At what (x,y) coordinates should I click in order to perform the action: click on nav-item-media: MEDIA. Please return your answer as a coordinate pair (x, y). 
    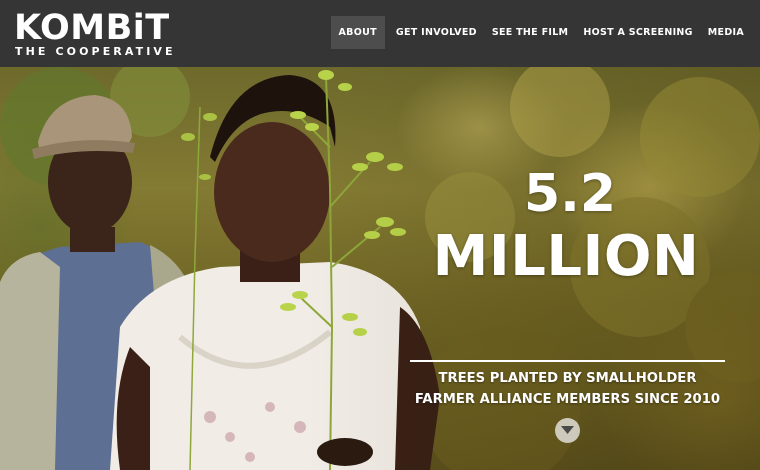
    Looking at the image, I should click on (726, 32).